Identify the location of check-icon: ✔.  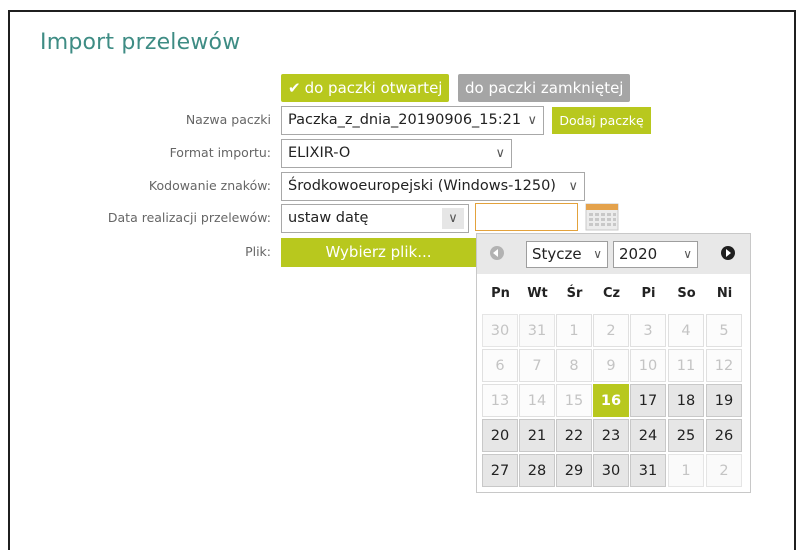
(294, 88).